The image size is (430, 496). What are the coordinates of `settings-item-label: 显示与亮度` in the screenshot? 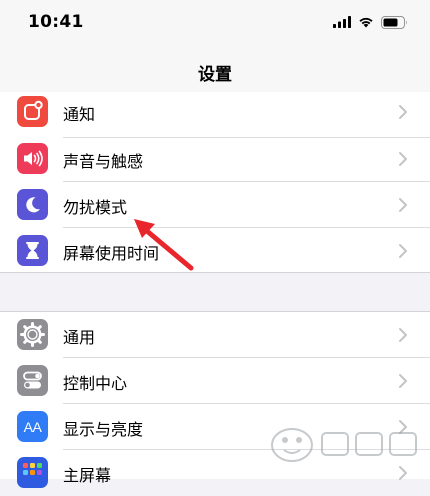 It's located at (103, 429).